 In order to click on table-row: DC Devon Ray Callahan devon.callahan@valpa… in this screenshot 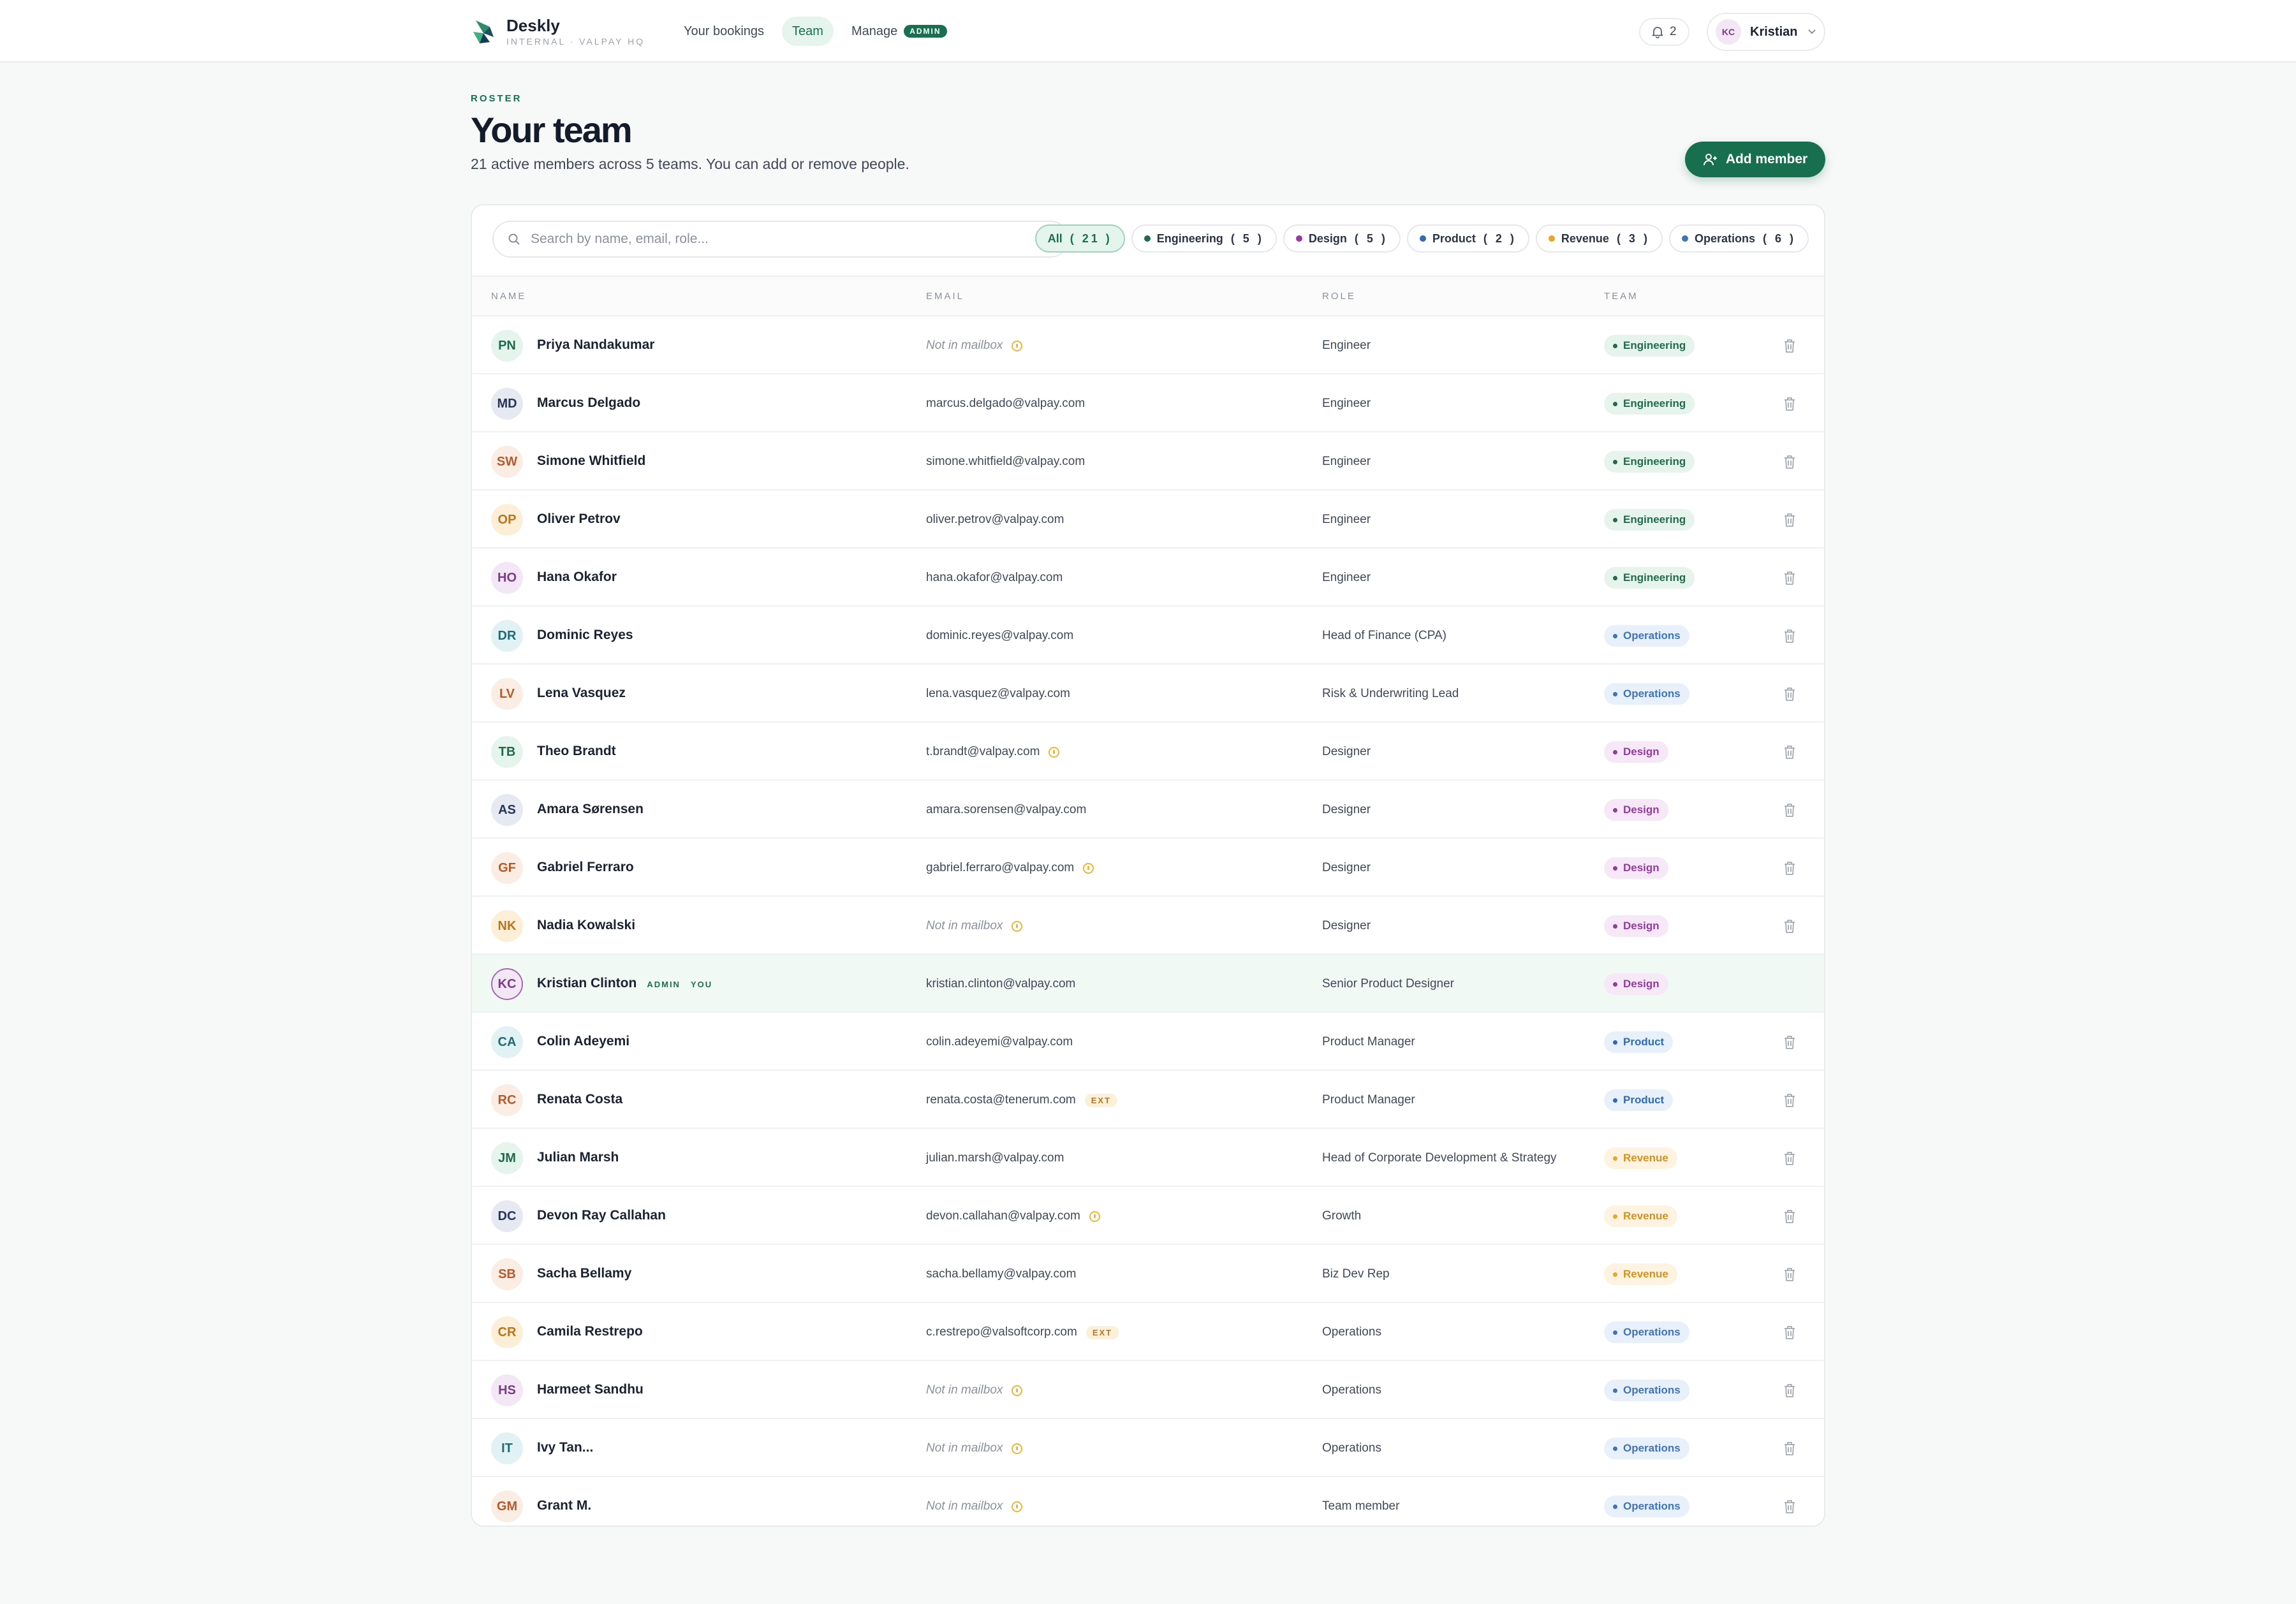, I will do `click(1148, 1216)`.